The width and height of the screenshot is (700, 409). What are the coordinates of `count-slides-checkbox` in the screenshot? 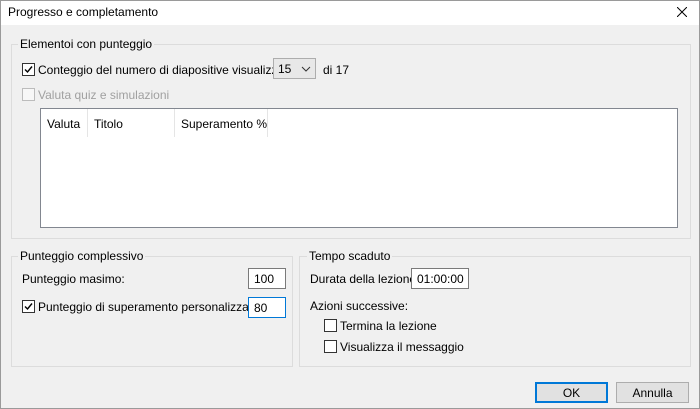 It's located at (28, 69).